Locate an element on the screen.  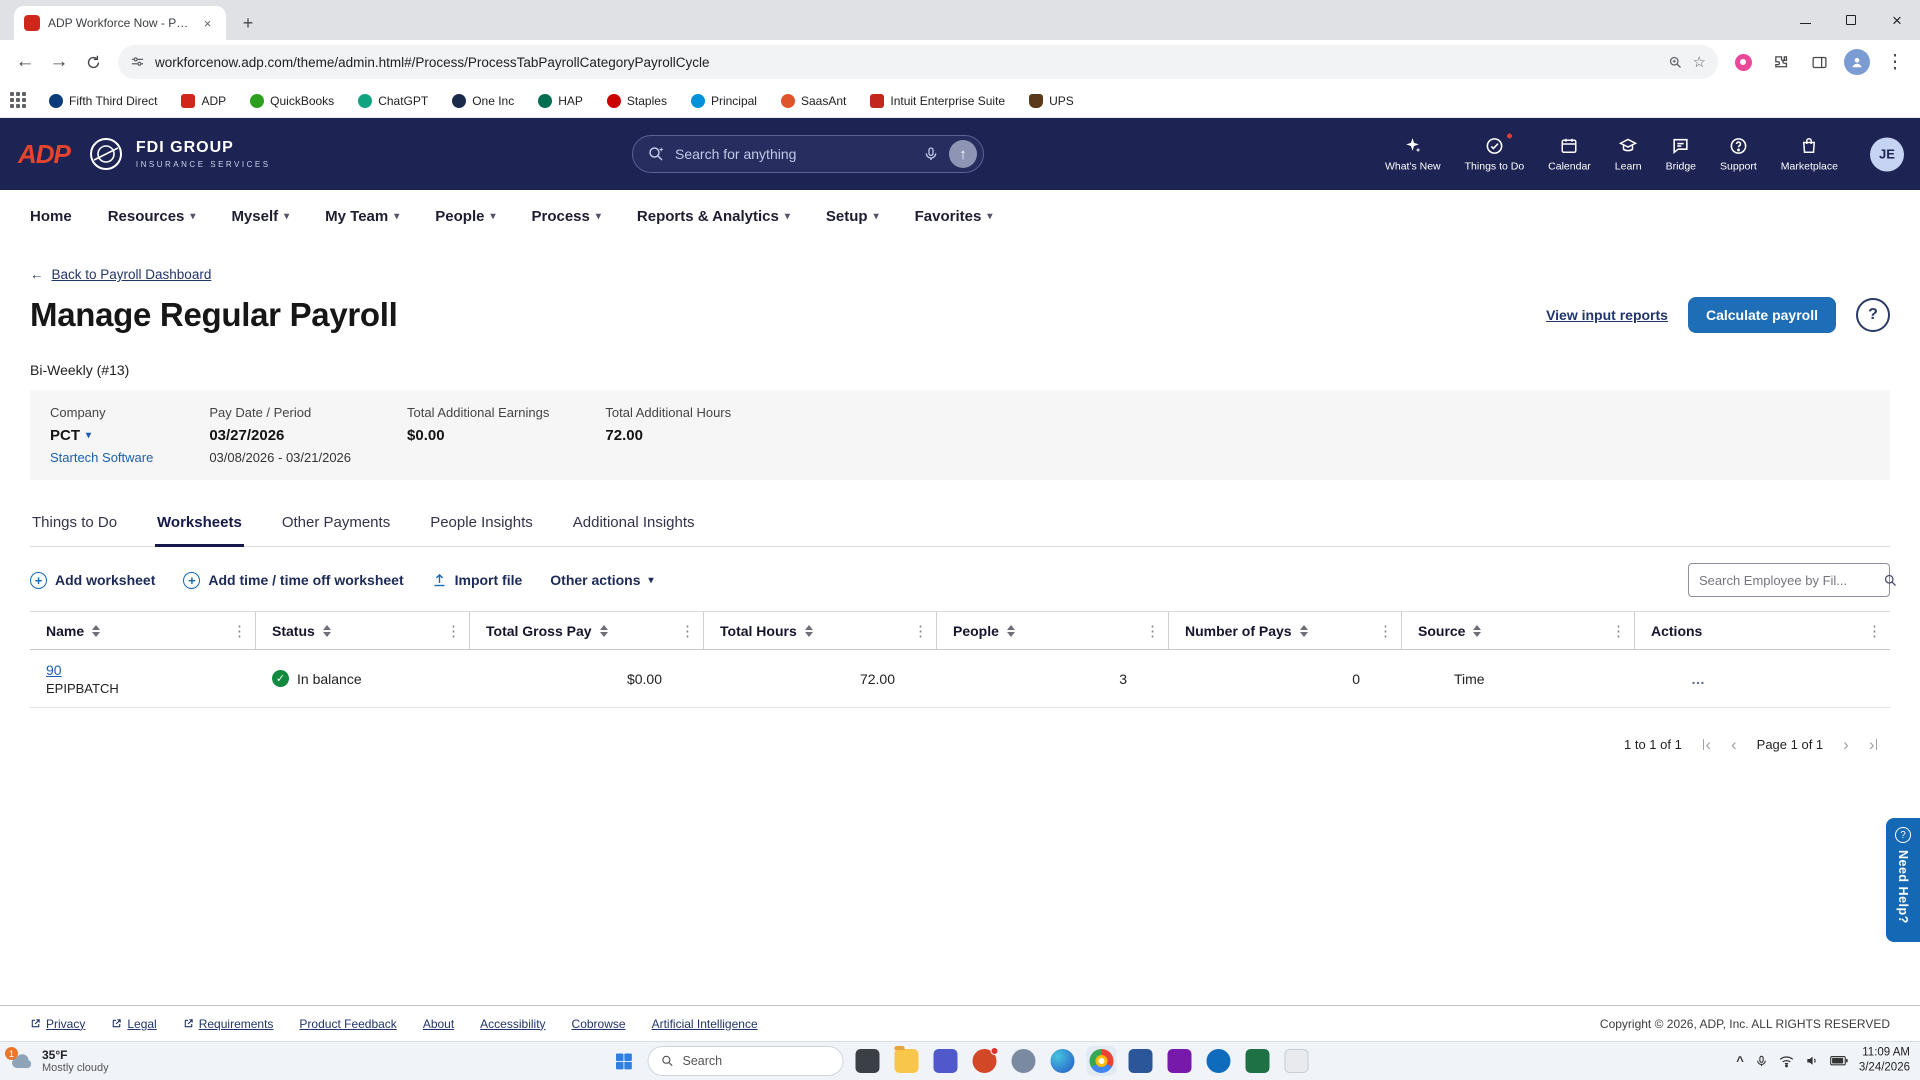
bookmark-ups: UPS is located at coordinates (1051, 101).